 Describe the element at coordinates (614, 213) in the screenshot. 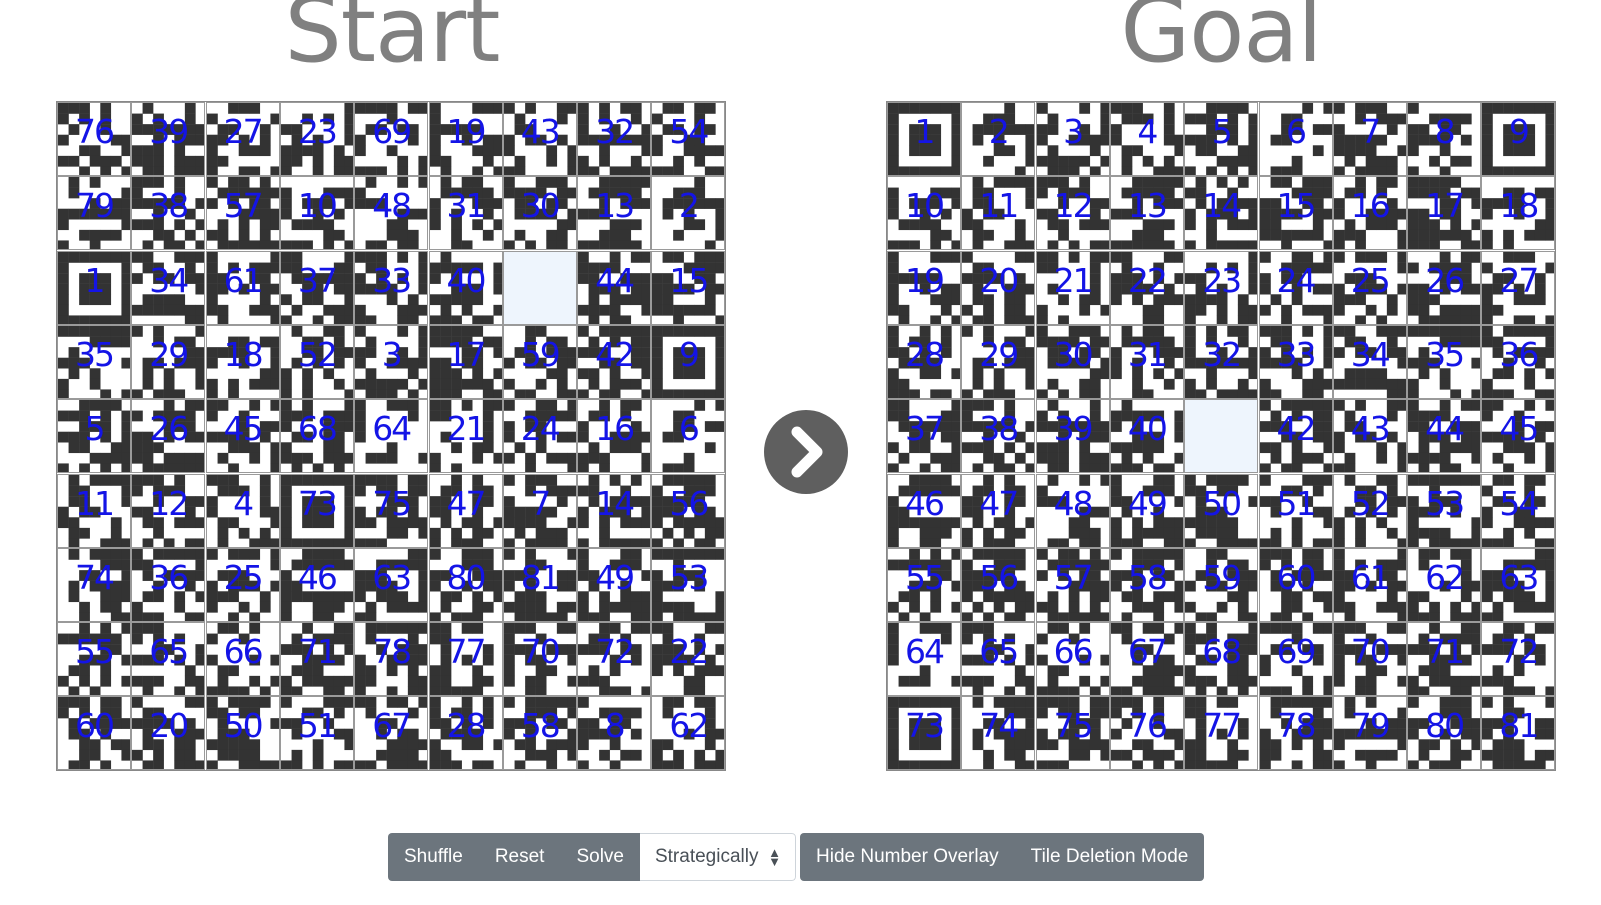

I see `puzzle-tile: 13` at that location.